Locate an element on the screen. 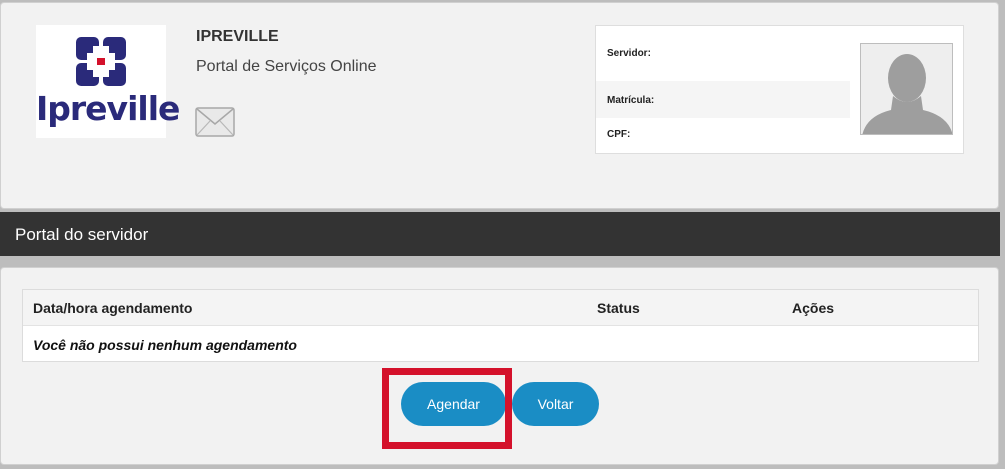 Image resolution: width=1005 pixels, height=469 pixels. table-header: Data/hora agendamento Status Ações is located at coordinates (500, 308).